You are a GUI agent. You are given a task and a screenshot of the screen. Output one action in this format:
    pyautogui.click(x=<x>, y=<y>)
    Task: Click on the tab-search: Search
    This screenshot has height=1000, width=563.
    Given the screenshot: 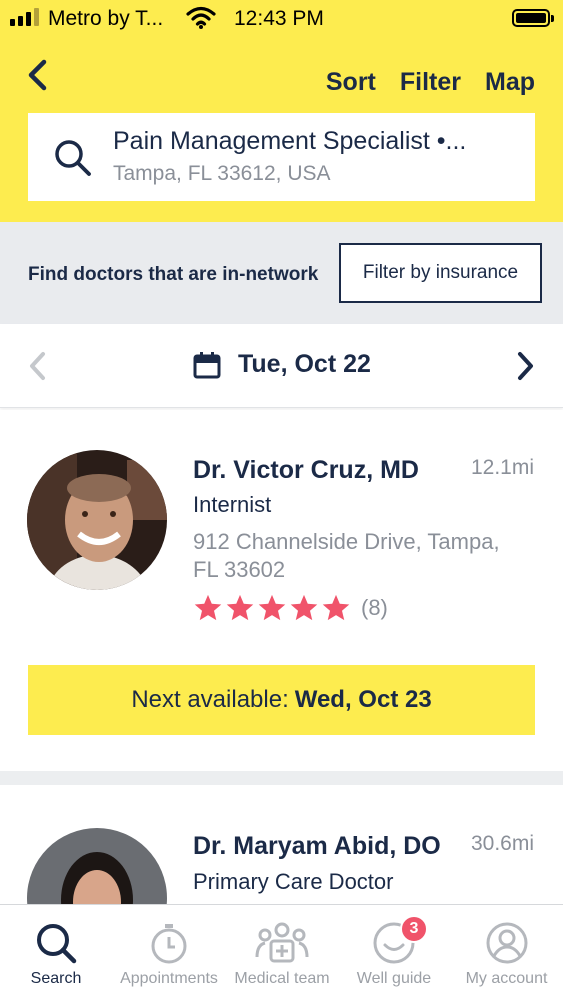 What is the action you would take?
    pyautogui.click(x=56, y=952)
    